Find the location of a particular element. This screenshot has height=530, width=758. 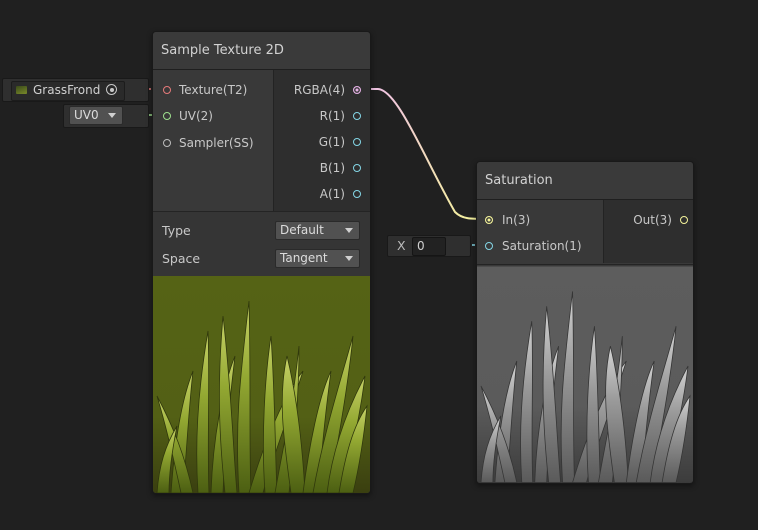

port-b-label: B(1) is located at coordinates (332, 168).